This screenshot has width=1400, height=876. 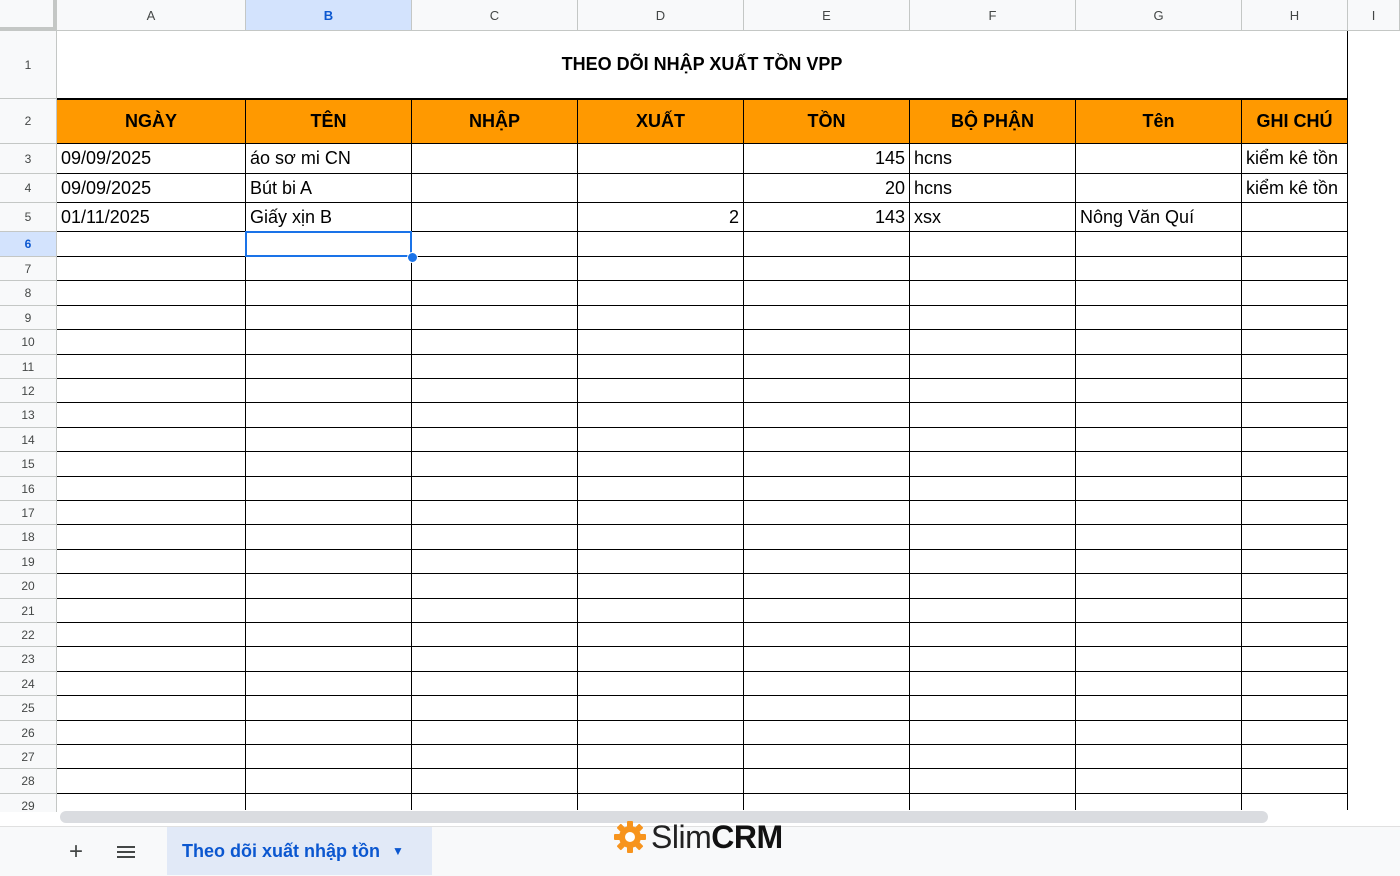 What do you see at coordinates (329, 188) in the screenshot?
I see `data-cell: Bút bi A` at bounding box center [329, 188].